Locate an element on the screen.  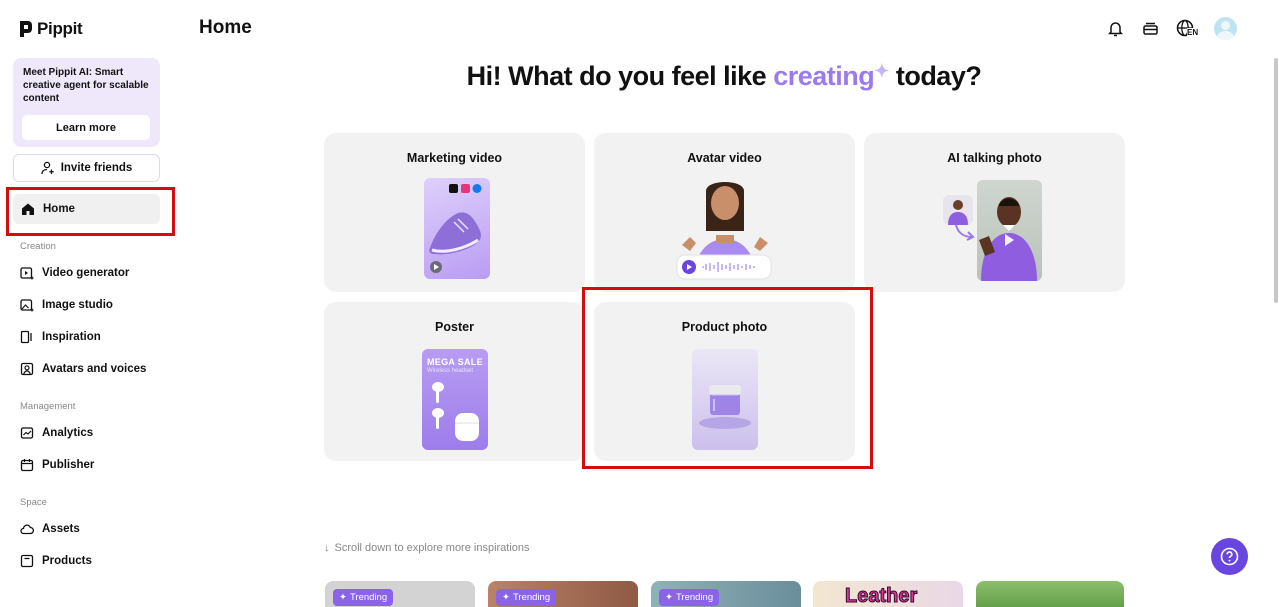
card-ai-talking-photo: AI talking photo is located at coordinates (994, 212).